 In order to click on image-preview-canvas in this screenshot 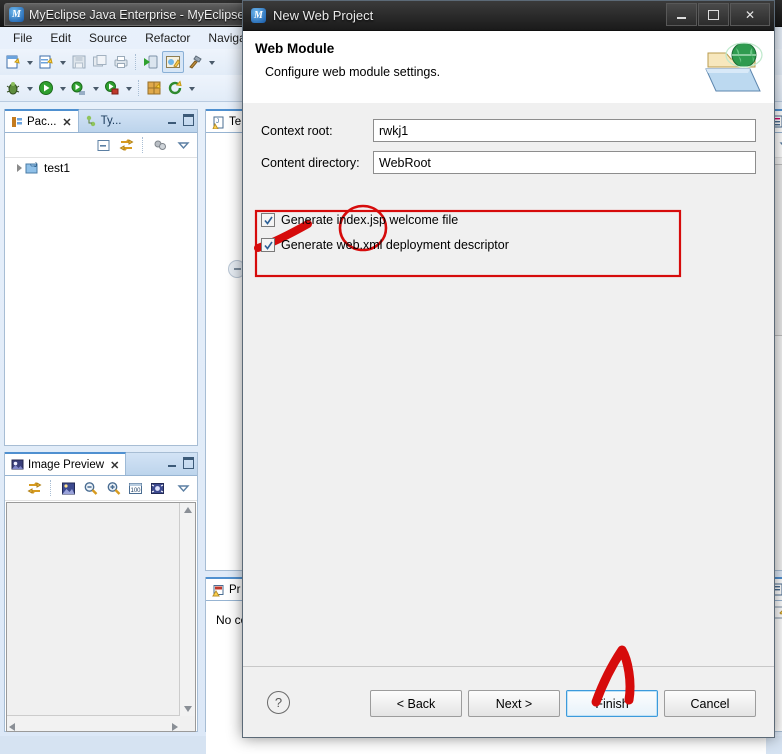, I will do `click(101, 617)`.